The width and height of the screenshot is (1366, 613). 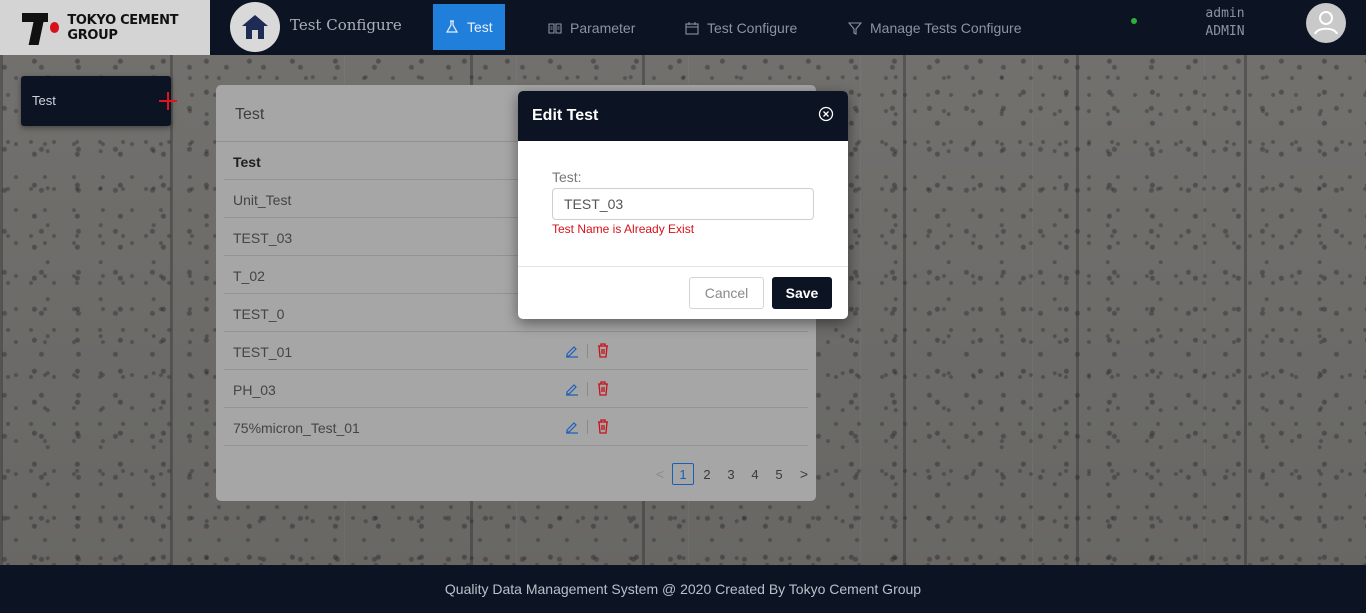 What do you see at coordinates (623, 229) in the screenshot?
I see `validation-error: Test Name is Already Exist` at bounding box center [623, 229].